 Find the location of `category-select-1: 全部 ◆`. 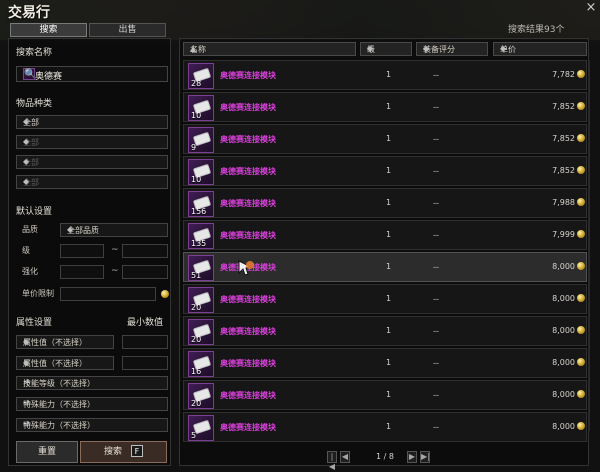

category-select-1: 全部 ◆ is located at coordinates (92, 122).